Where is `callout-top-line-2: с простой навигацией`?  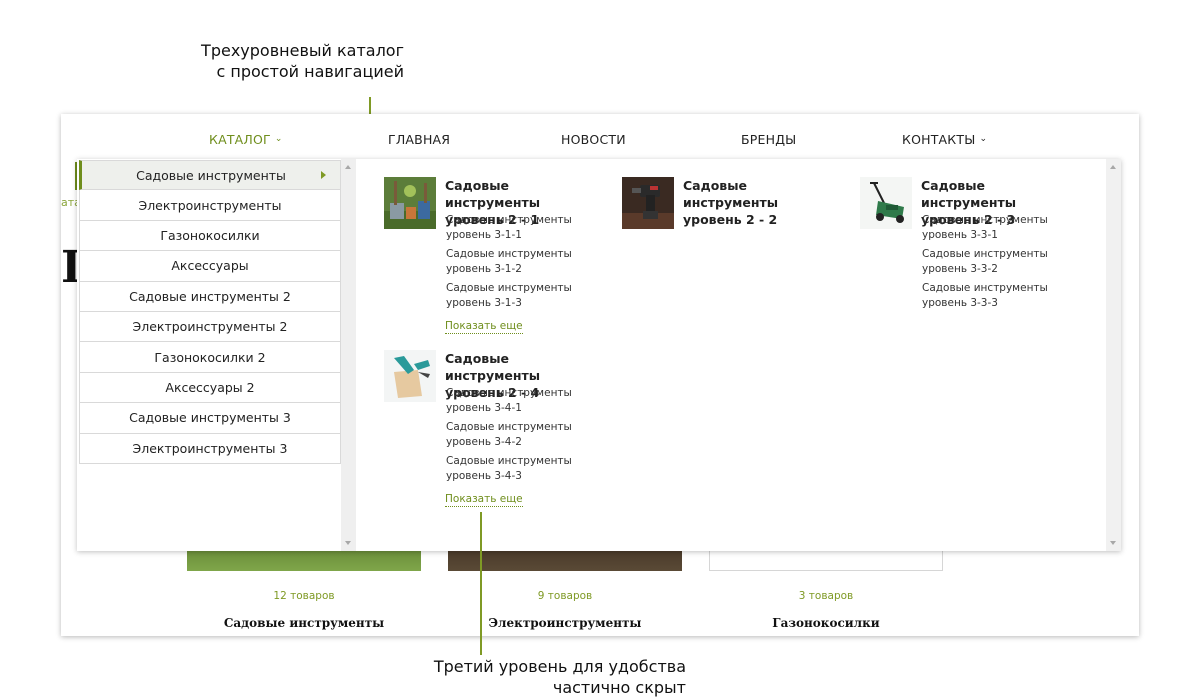 callout-top-line-2: с простой навигацией is located at coordinates (310, 71).